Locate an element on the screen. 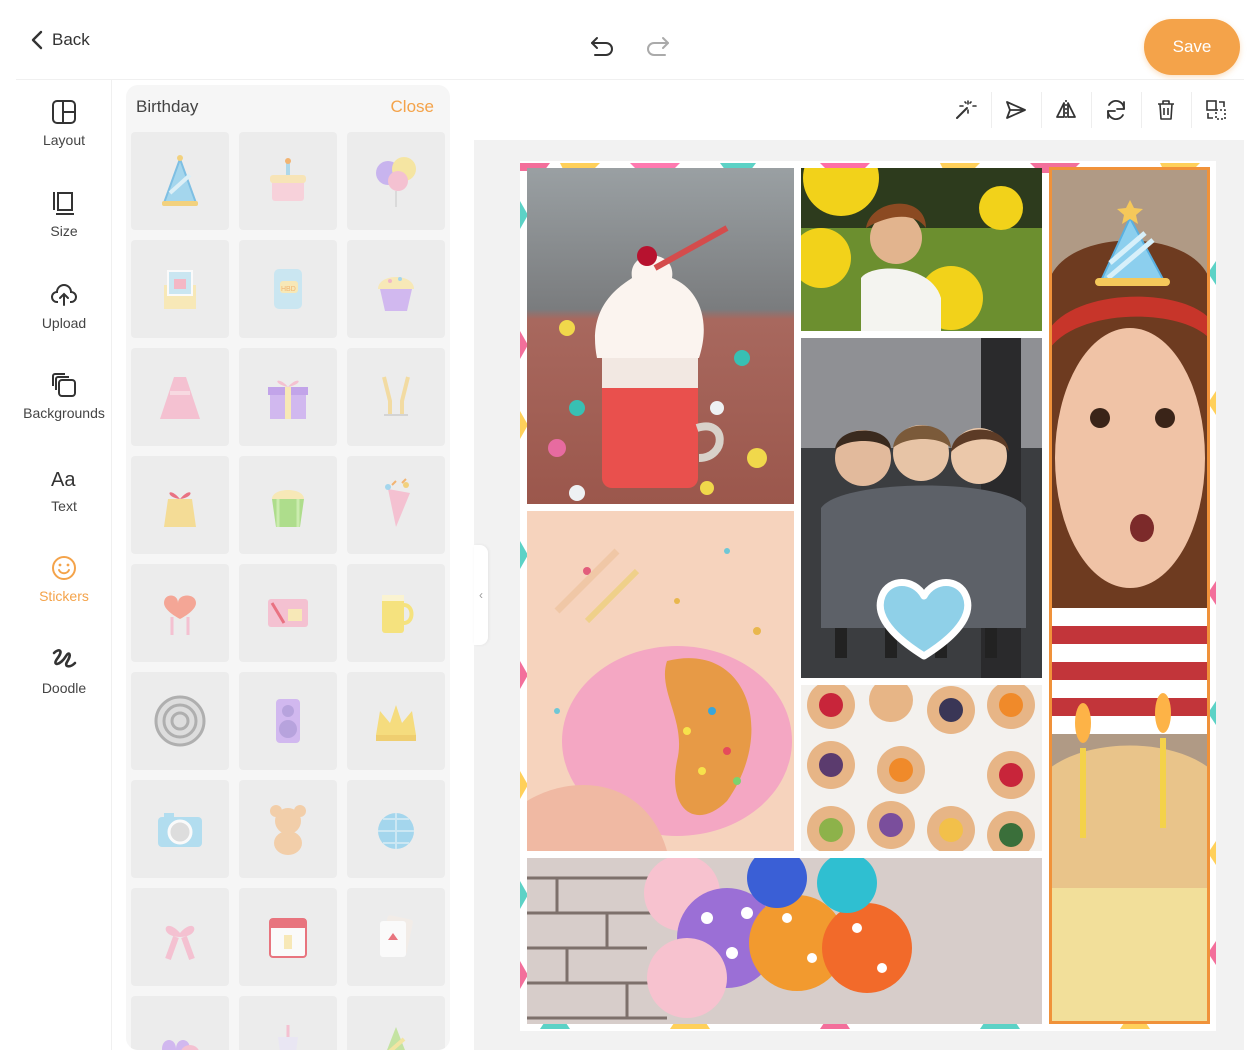 The height and width of the screenshot is (1064, 1260). cupcake-icon is located at coordinates (396, 294).